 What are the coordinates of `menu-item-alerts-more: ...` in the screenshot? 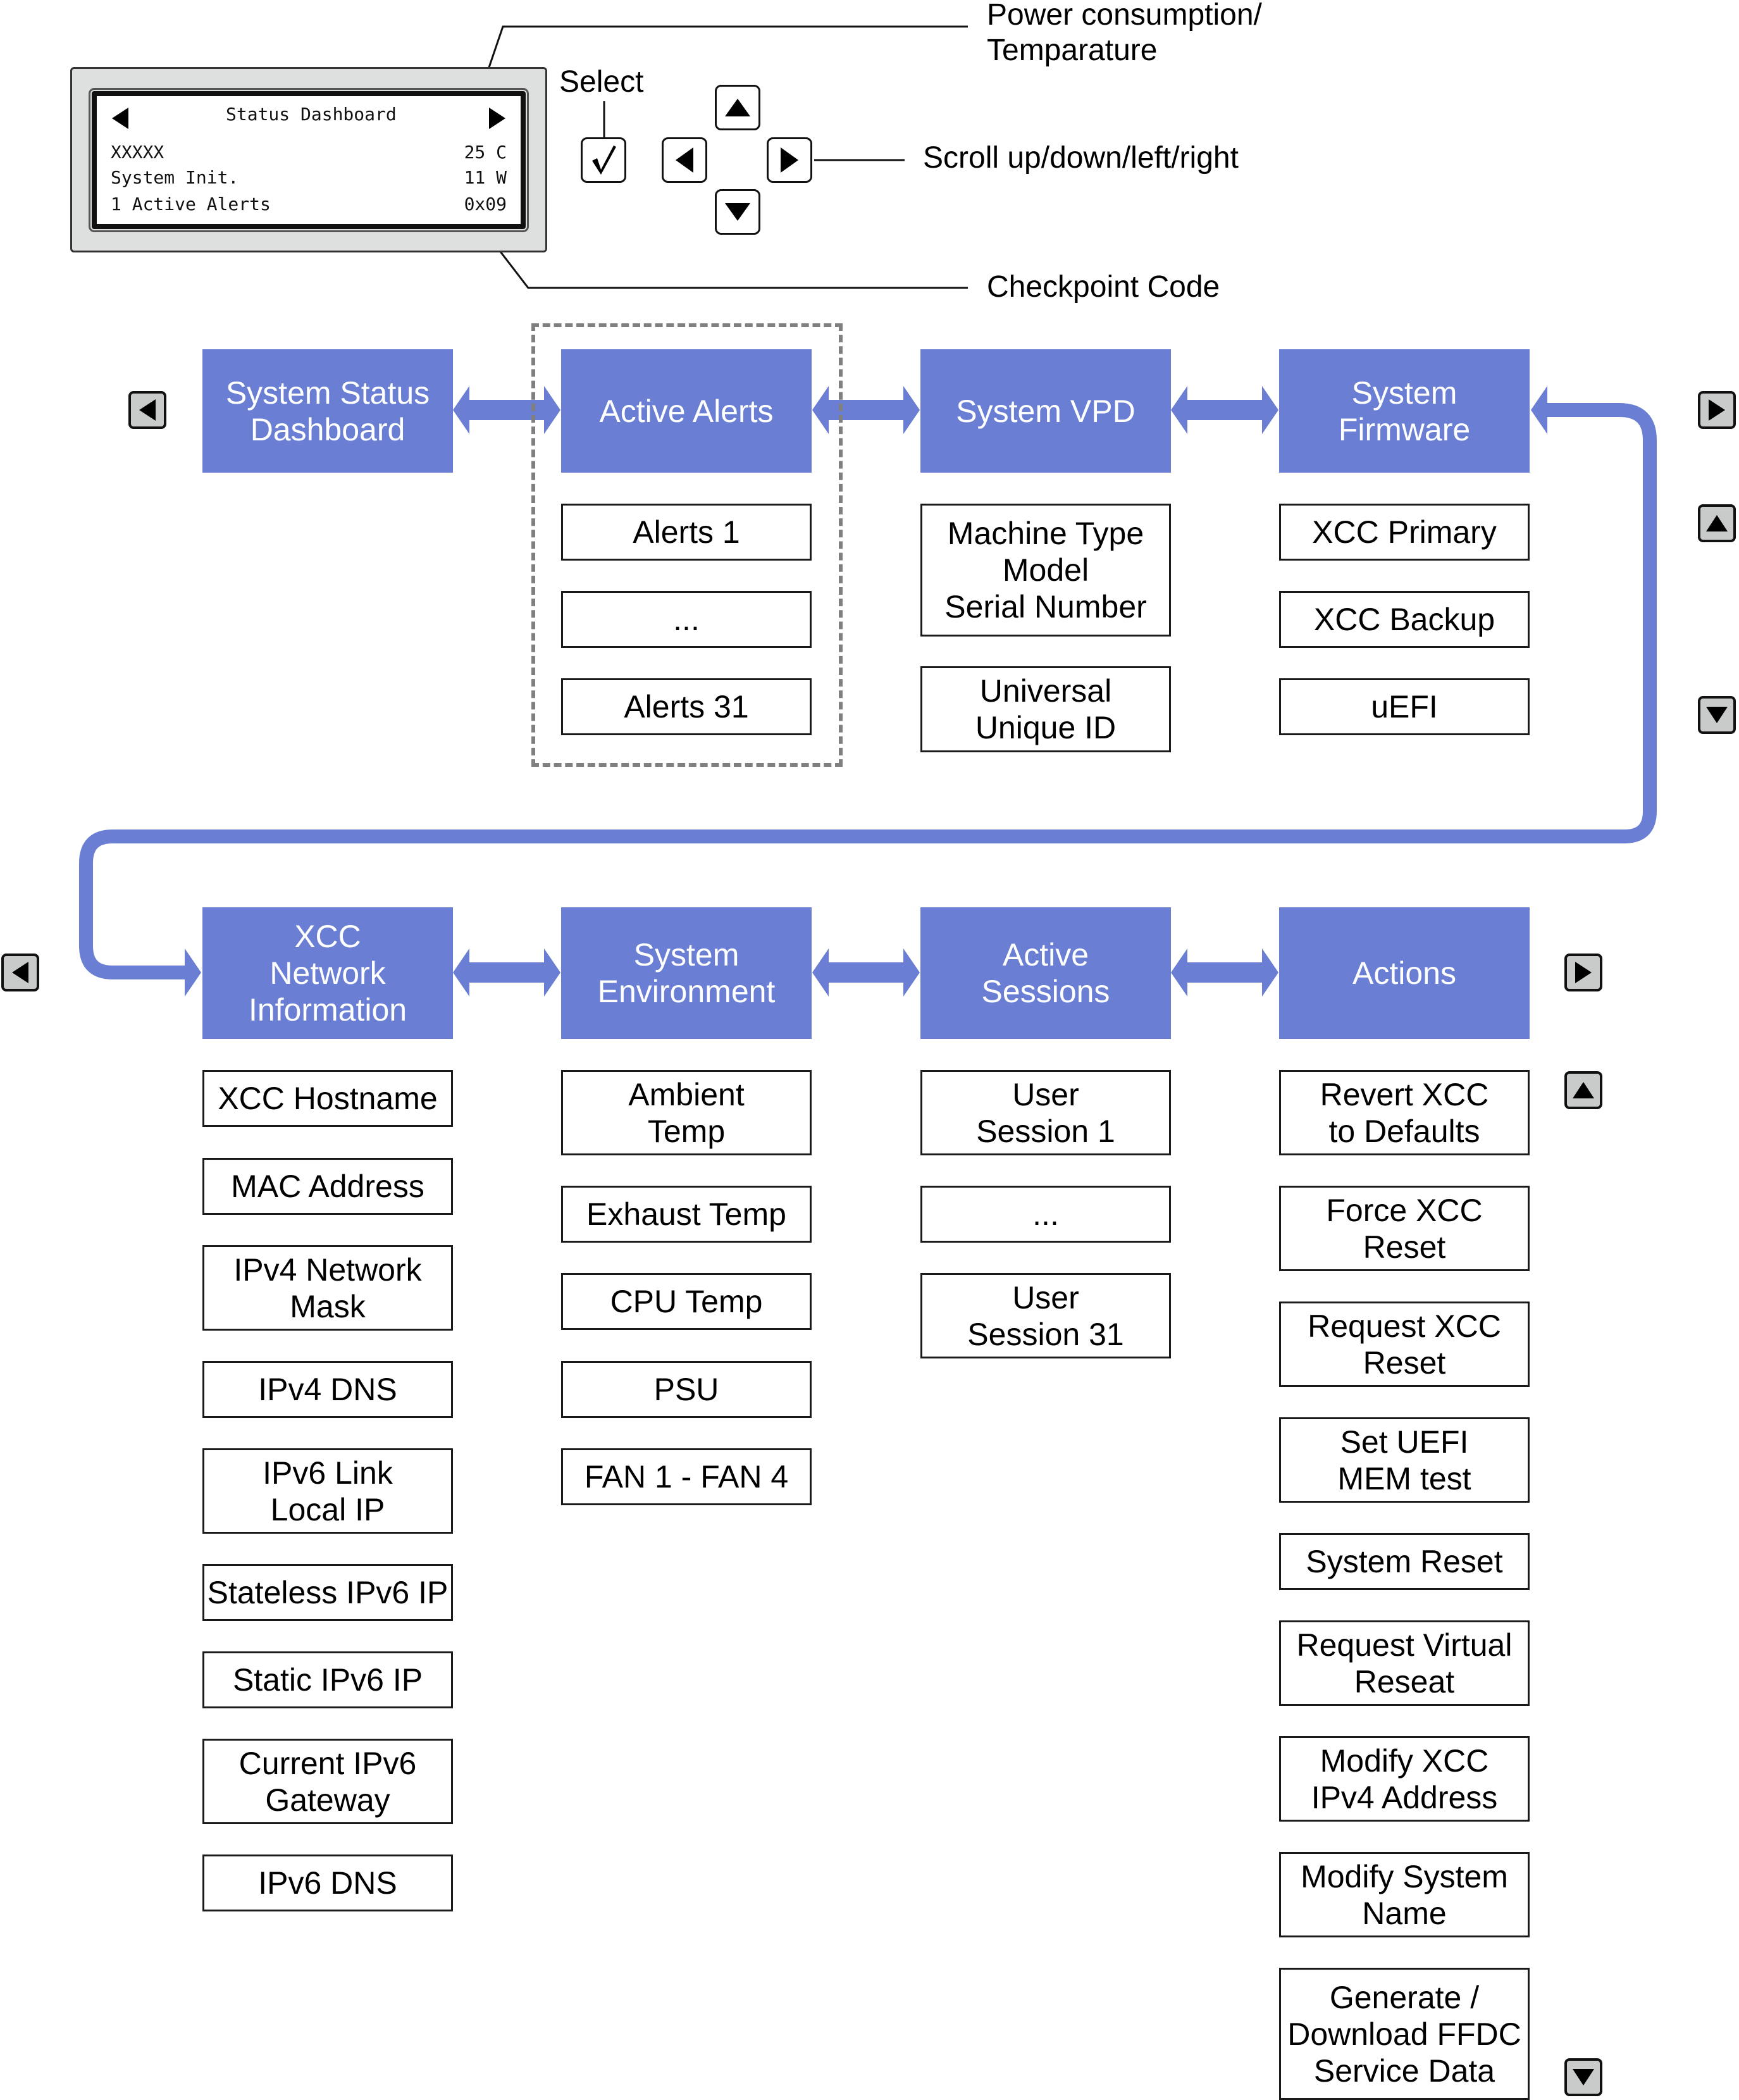 It's located at (686, 619).